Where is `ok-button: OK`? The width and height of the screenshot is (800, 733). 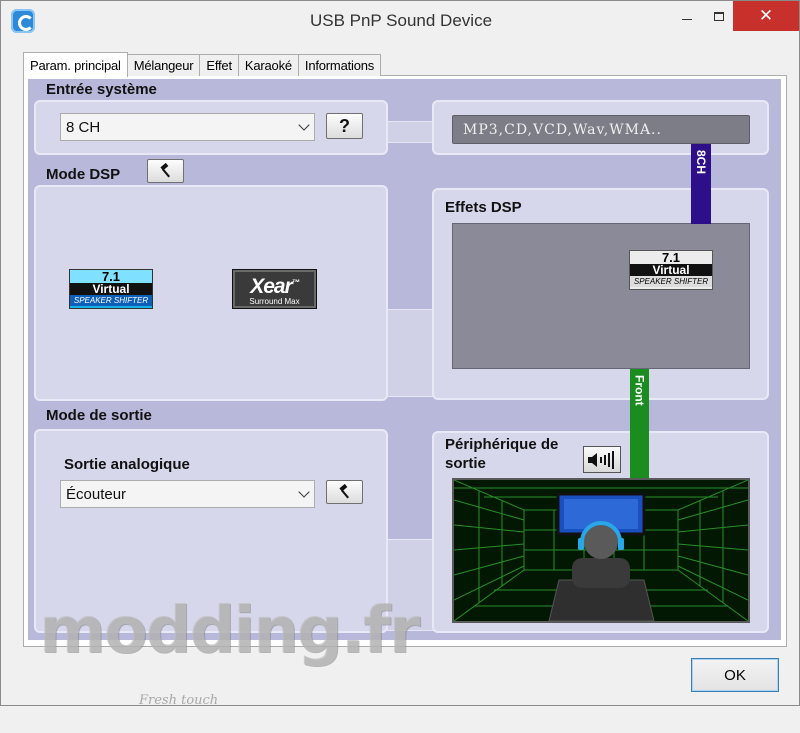 ok-button: OK is located at coordinates (735, 675).